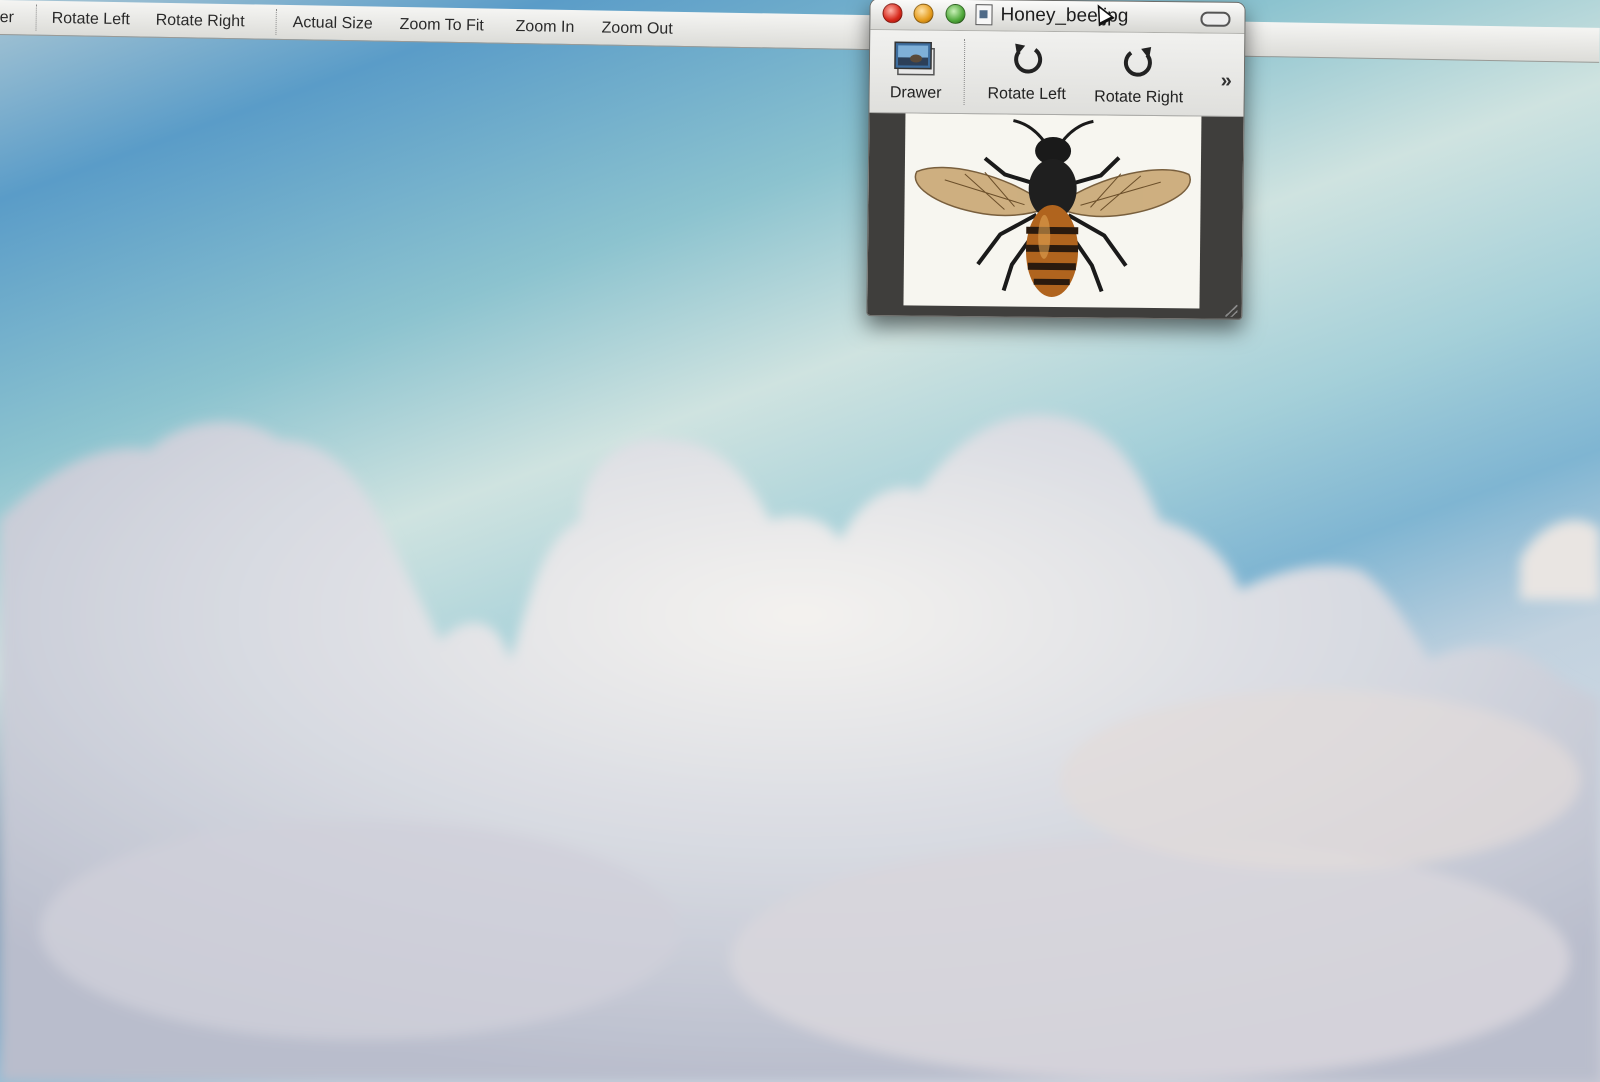 Image resolution: width=1600 pixels, height=1082 pixels. Describe the element at coordinates (1028, 58) in the screenshot. I see `rotate-left-icon` at that location.